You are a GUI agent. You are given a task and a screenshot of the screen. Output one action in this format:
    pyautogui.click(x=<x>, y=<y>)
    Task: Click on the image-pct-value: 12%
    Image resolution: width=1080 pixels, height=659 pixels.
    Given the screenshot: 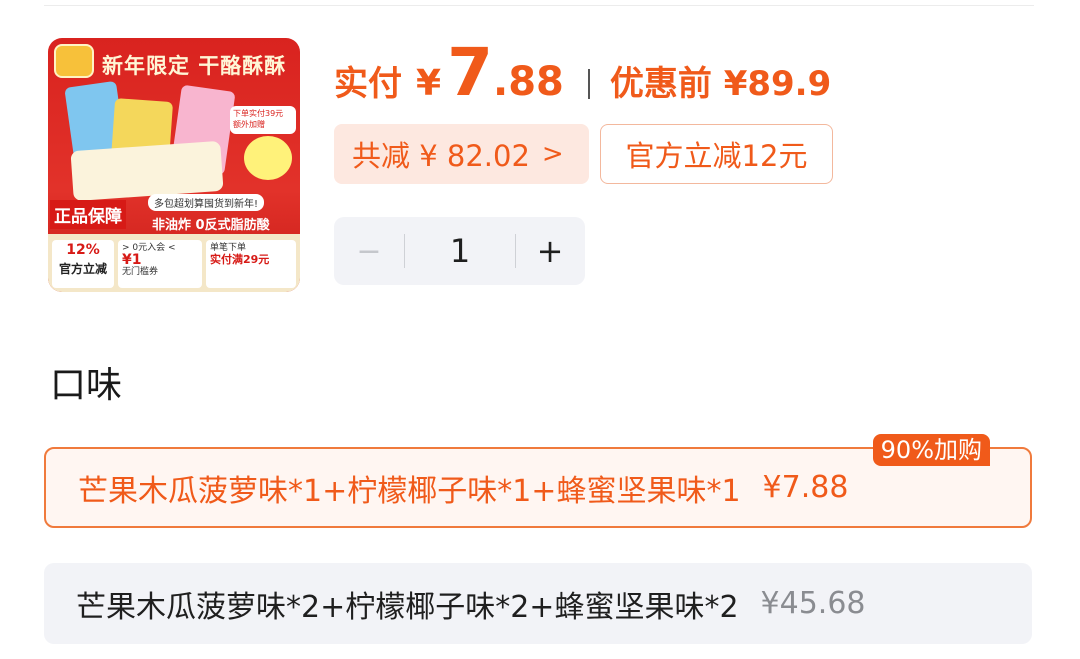 What is the action you would take?
    pyautogui.click(x=83, y=250)
    